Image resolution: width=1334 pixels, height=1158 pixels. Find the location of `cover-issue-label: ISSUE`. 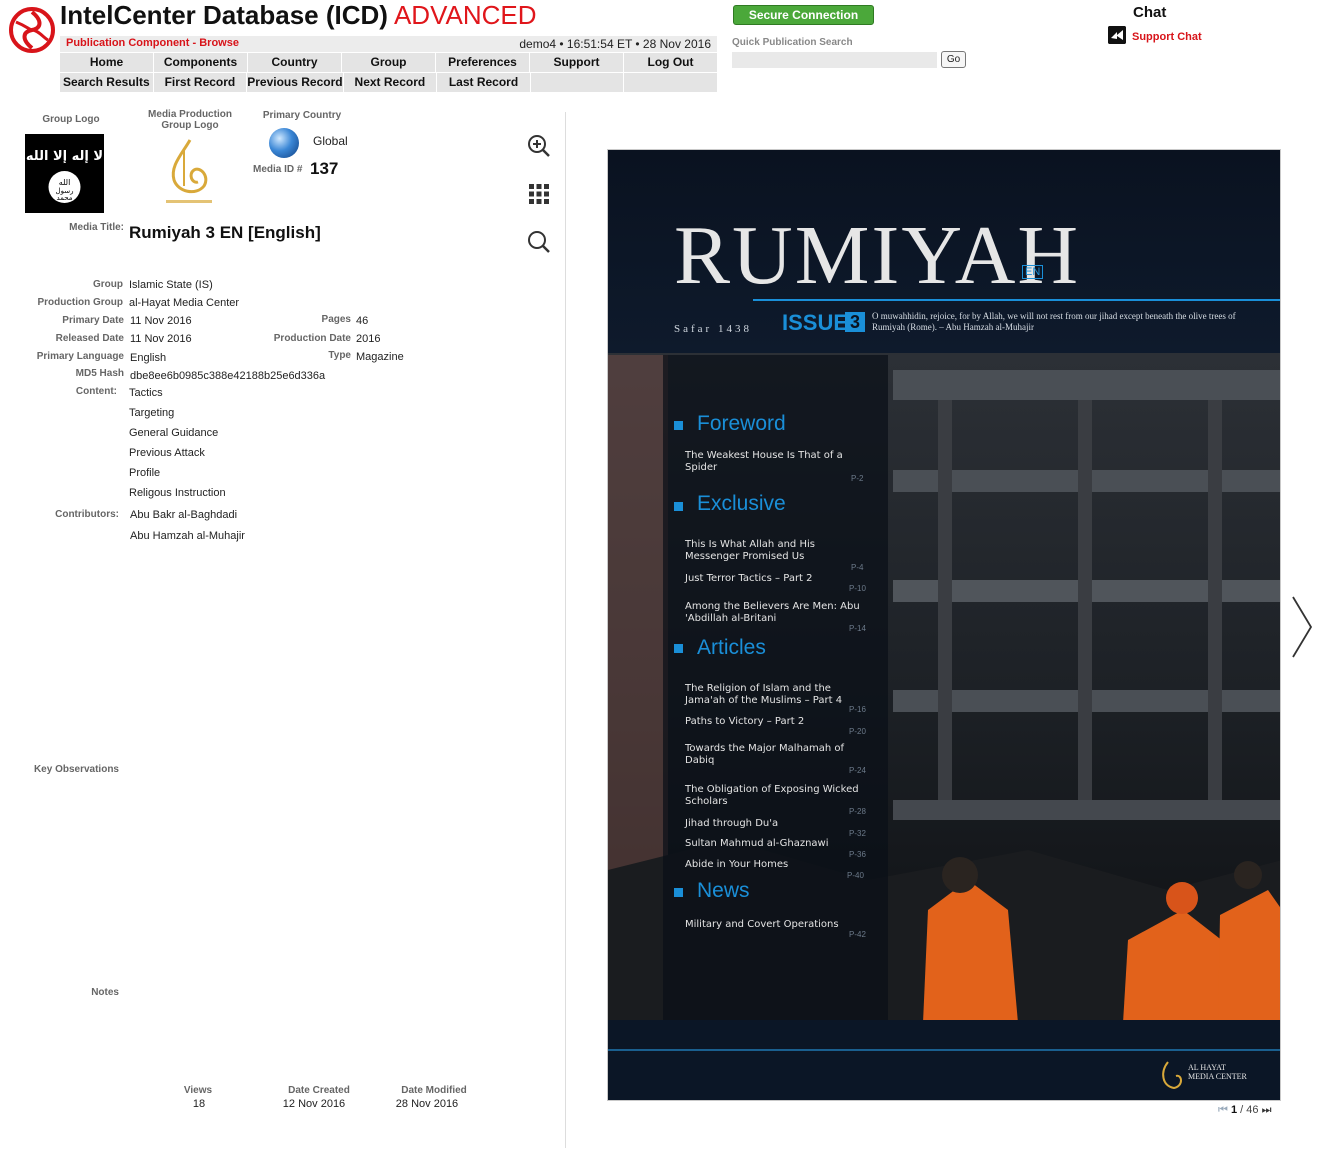

cover-issue-label: ISSUE is located at coordinates (815, 322).